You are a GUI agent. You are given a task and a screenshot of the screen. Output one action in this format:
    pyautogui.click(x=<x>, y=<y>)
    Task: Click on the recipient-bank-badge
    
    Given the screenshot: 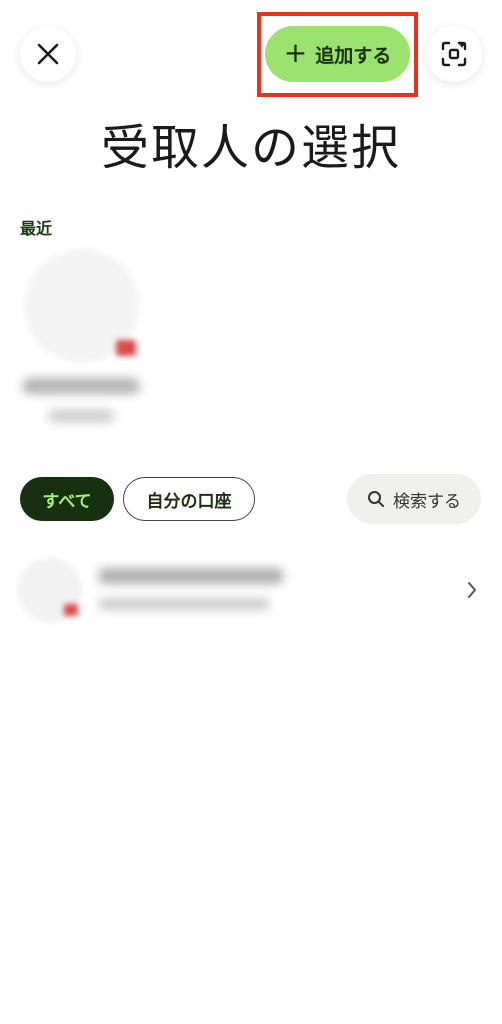 What is the action you would take?
    pyautogui.click(x=71, y=610)
    